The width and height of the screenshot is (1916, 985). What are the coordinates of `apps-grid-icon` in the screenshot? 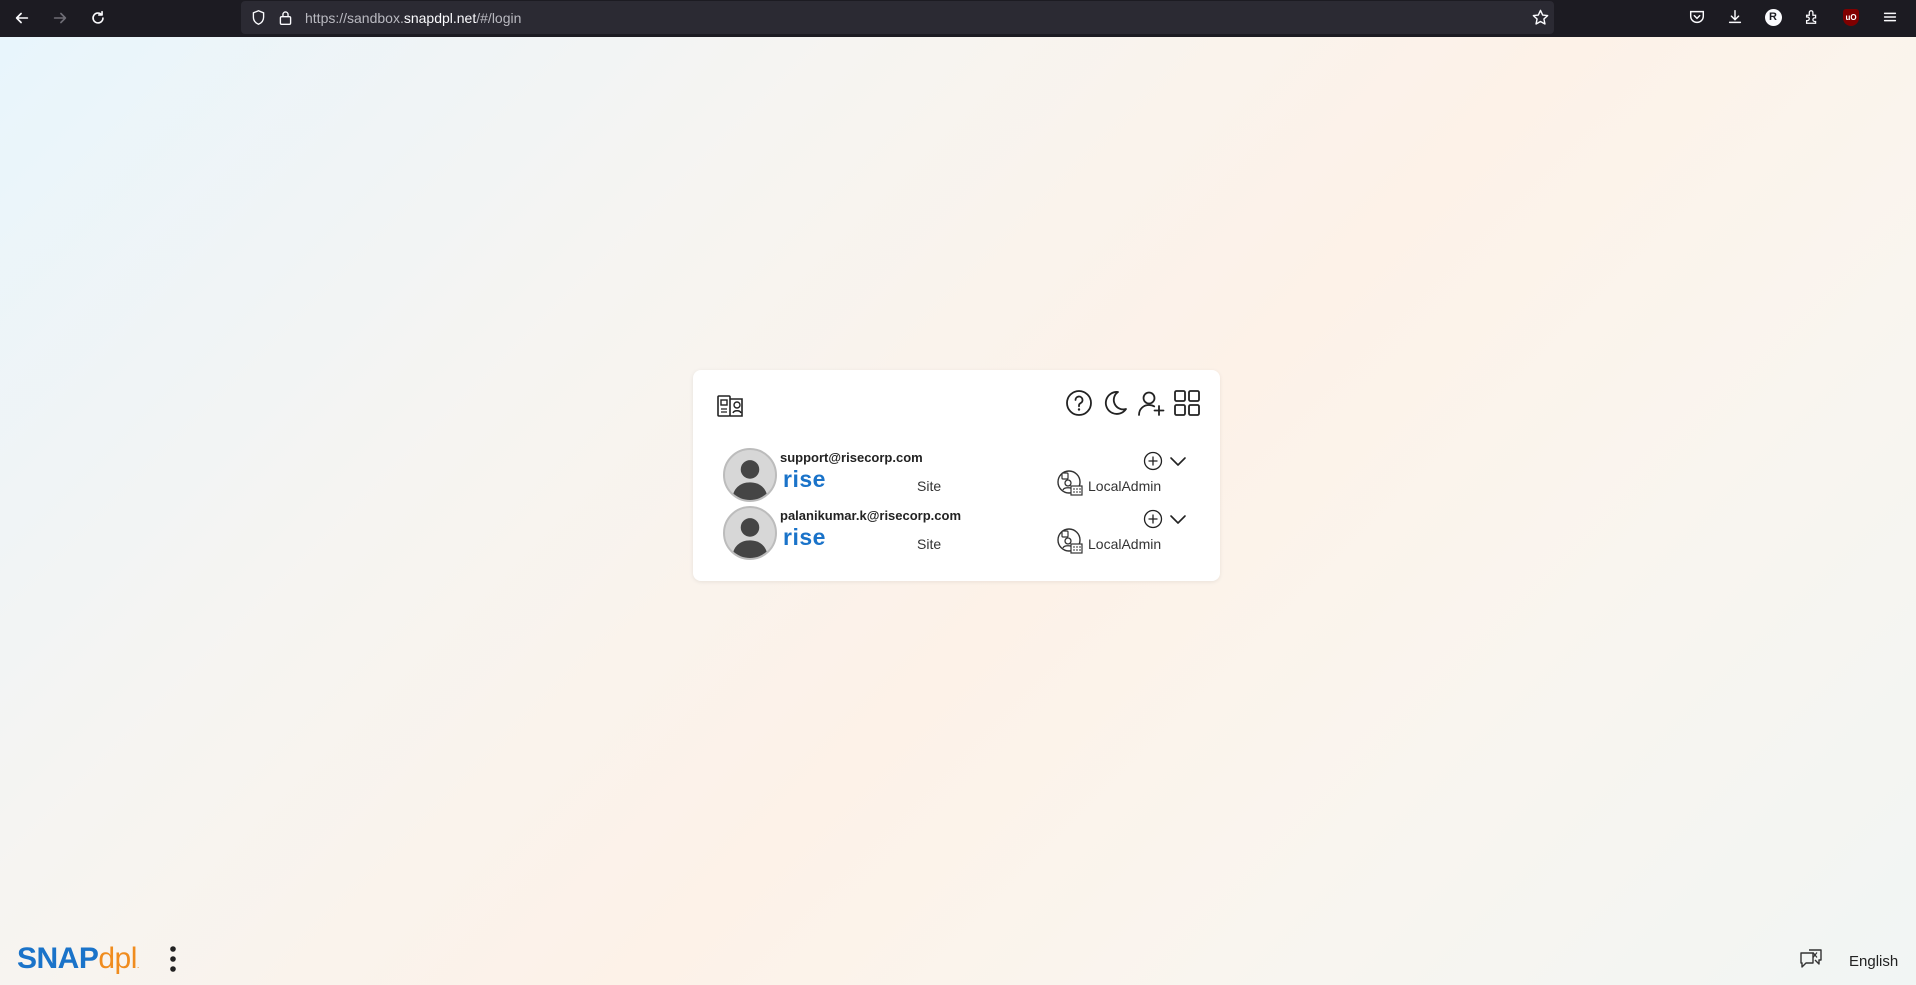 It's located at (1187, 403).